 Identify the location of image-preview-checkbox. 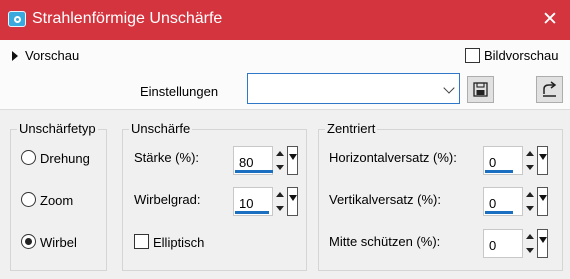
(472, 55).